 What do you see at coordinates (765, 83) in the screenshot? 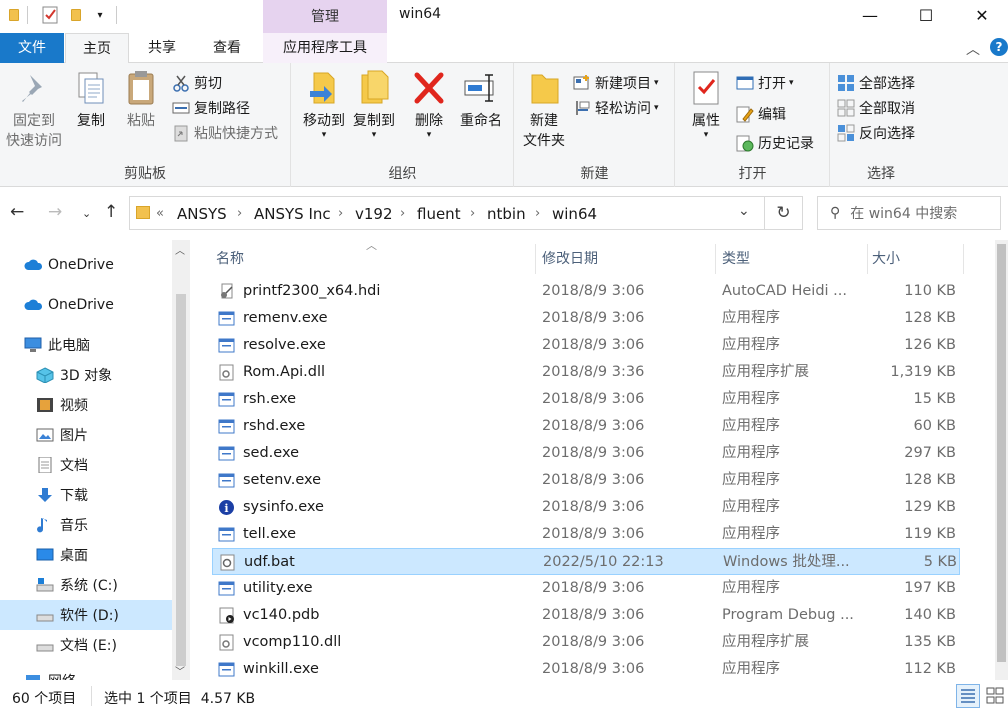
I see `open-button: 打开 ▾` at bounding box center [765, 83].